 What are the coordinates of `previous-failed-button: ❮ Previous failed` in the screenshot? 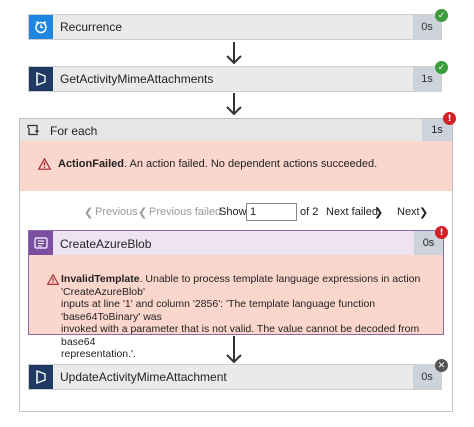 It's located at (179, 212).